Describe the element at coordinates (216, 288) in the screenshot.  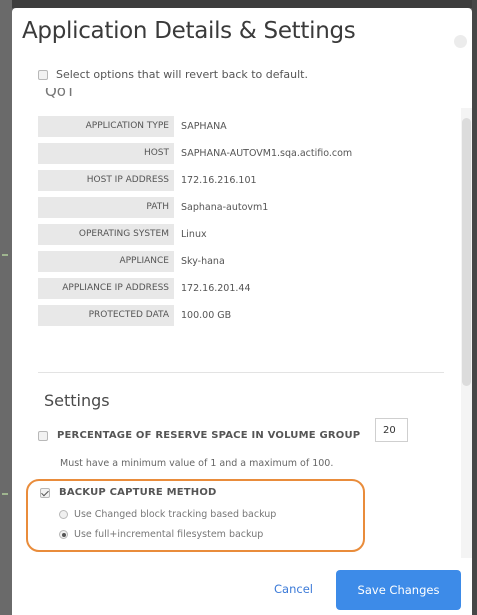
I see `detail-value: 172.16.201.44` at that location.